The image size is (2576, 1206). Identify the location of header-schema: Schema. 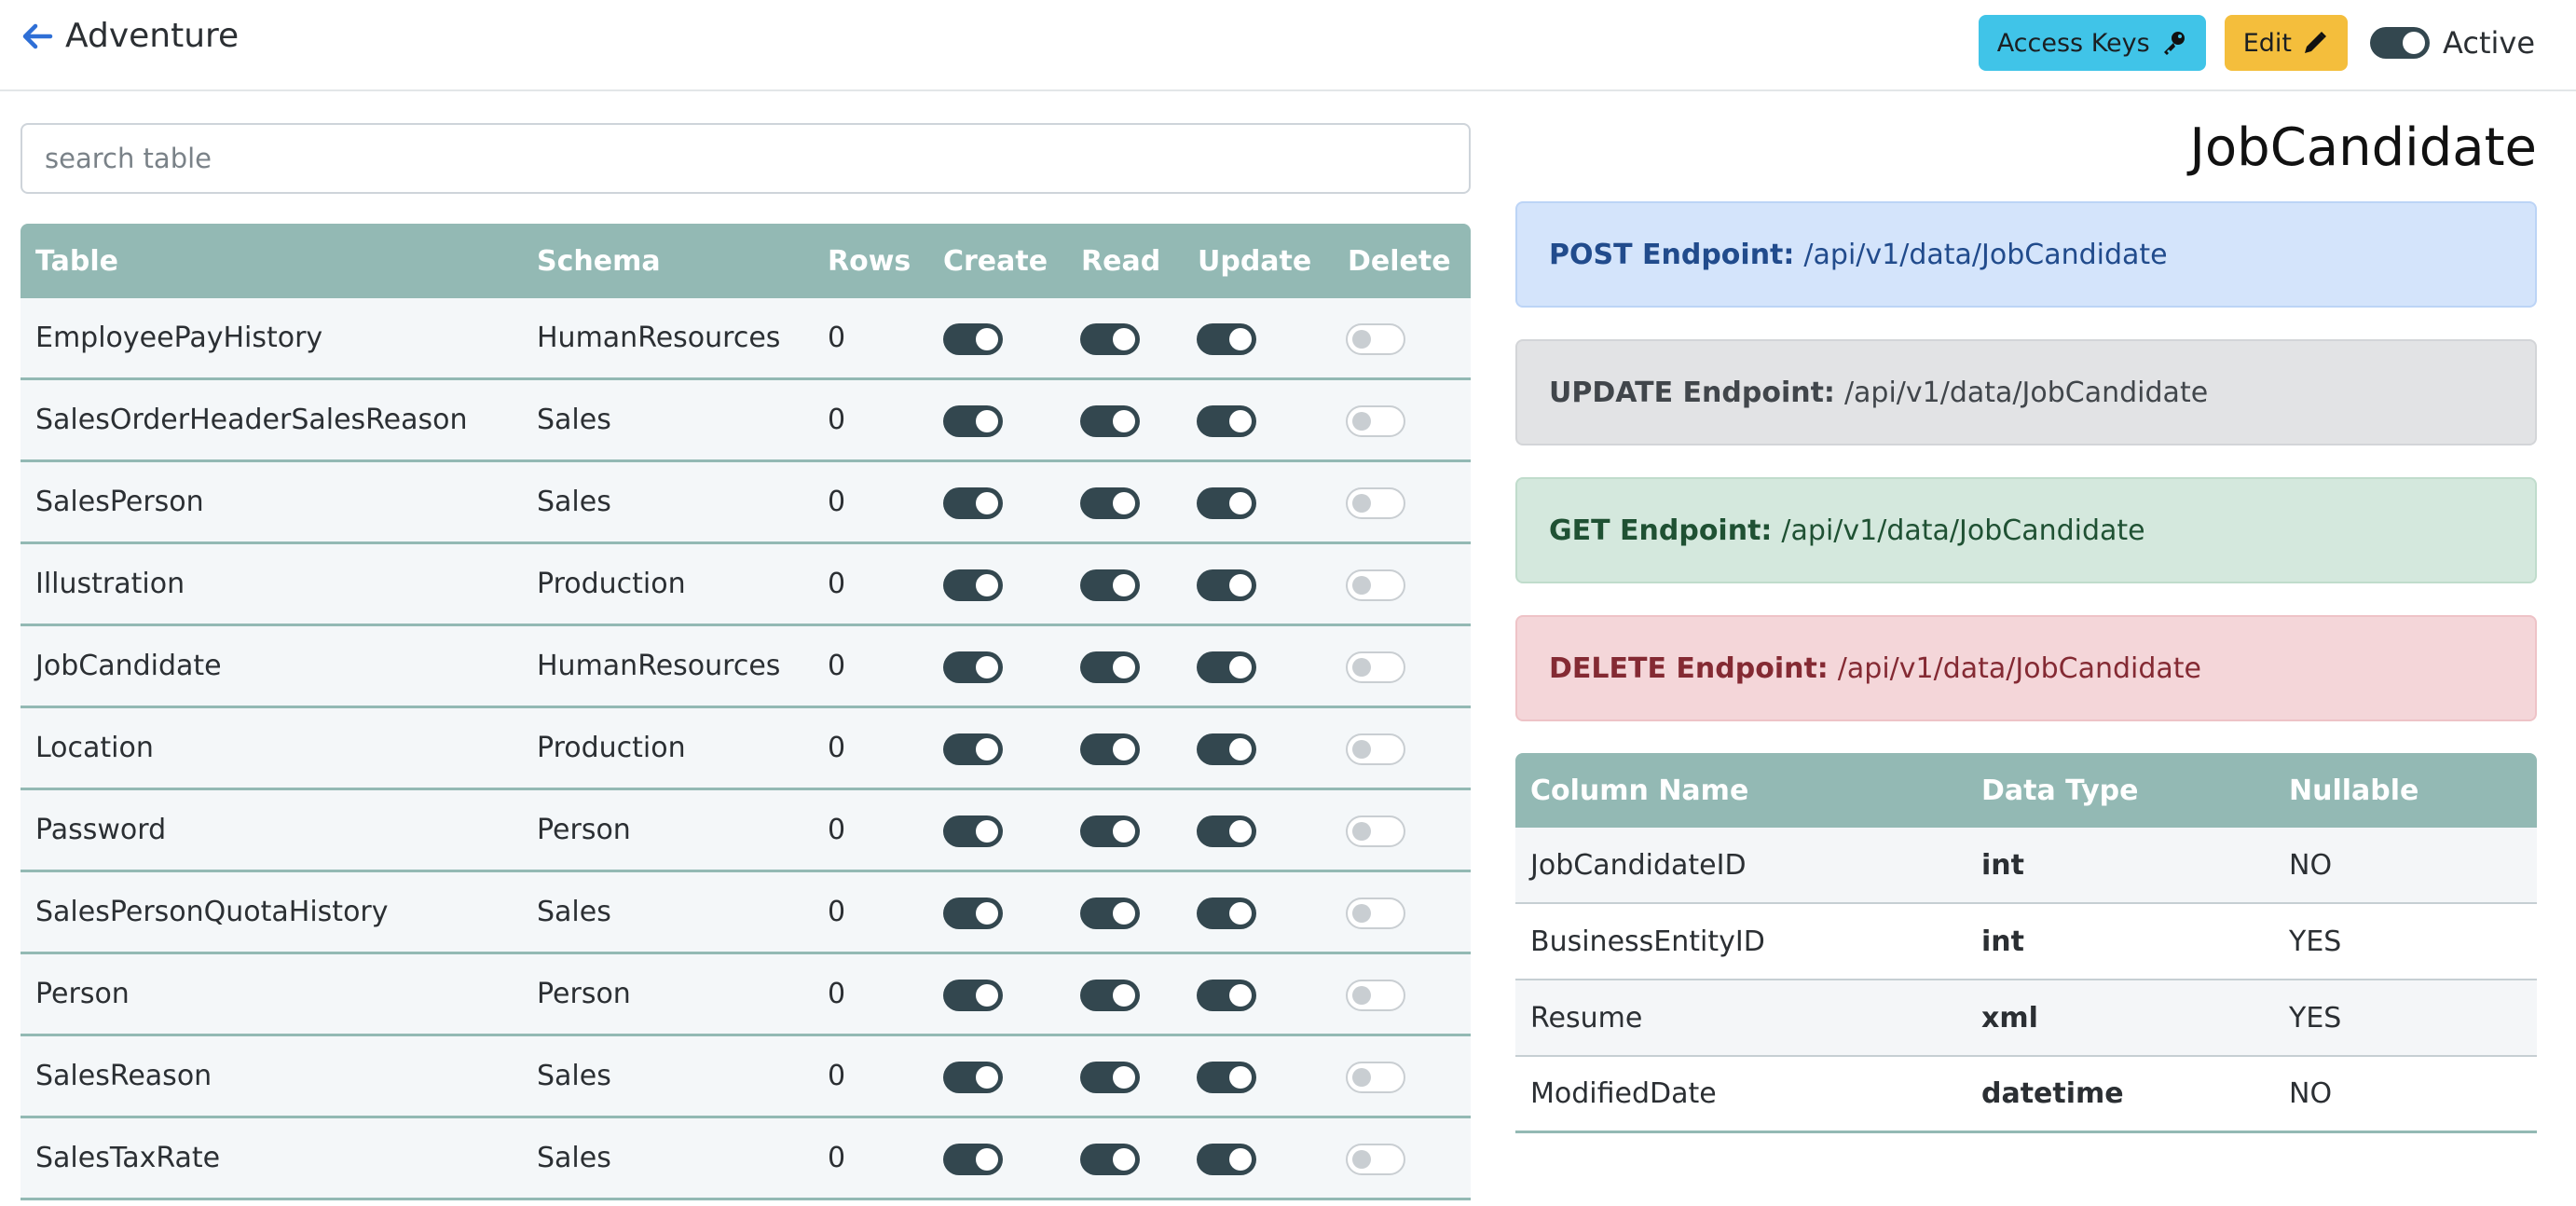
(599, 261).